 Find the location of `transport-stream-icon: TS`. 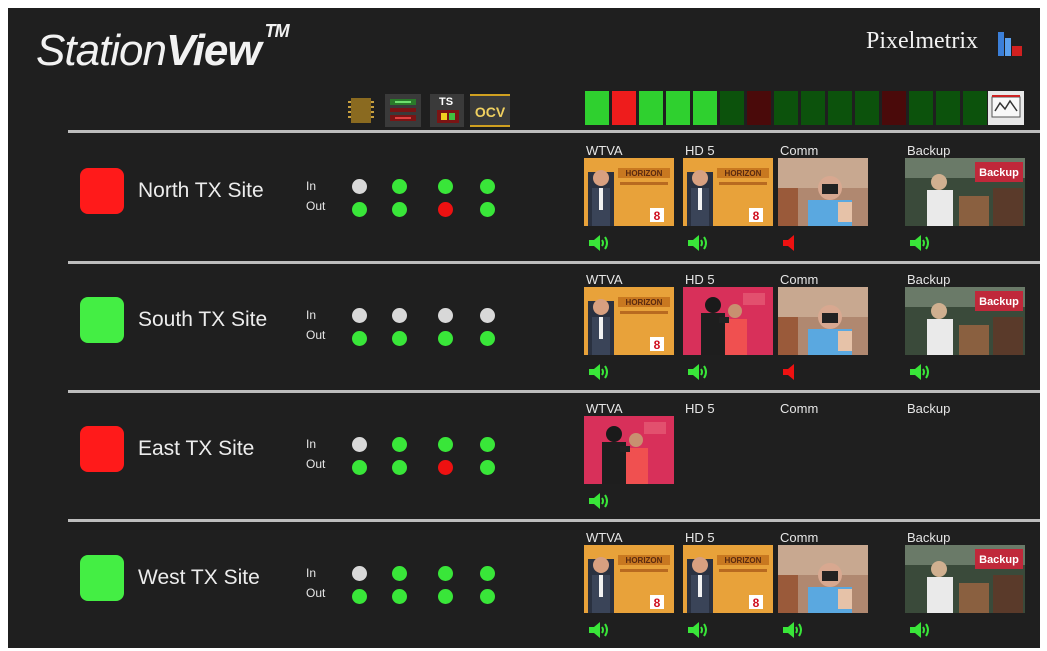

transport-stream-icon: TS is located at coordinates (447, 110).